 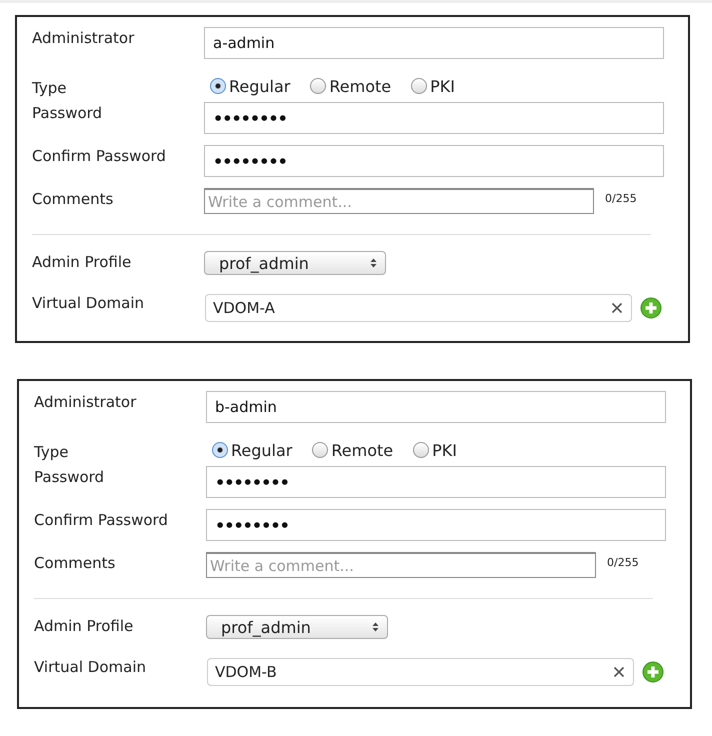 What do you see at coordinates (418, 308) in the screenshot?
I see `domain-field: VDOM-A` at bounding box center [418, 308].